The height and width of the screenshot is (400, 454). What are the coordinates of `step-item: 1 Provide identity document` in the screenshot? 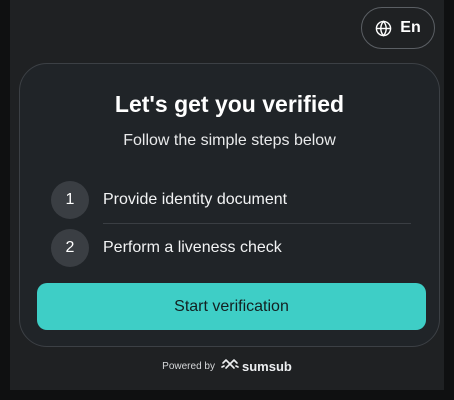 It's located at (169, 200).